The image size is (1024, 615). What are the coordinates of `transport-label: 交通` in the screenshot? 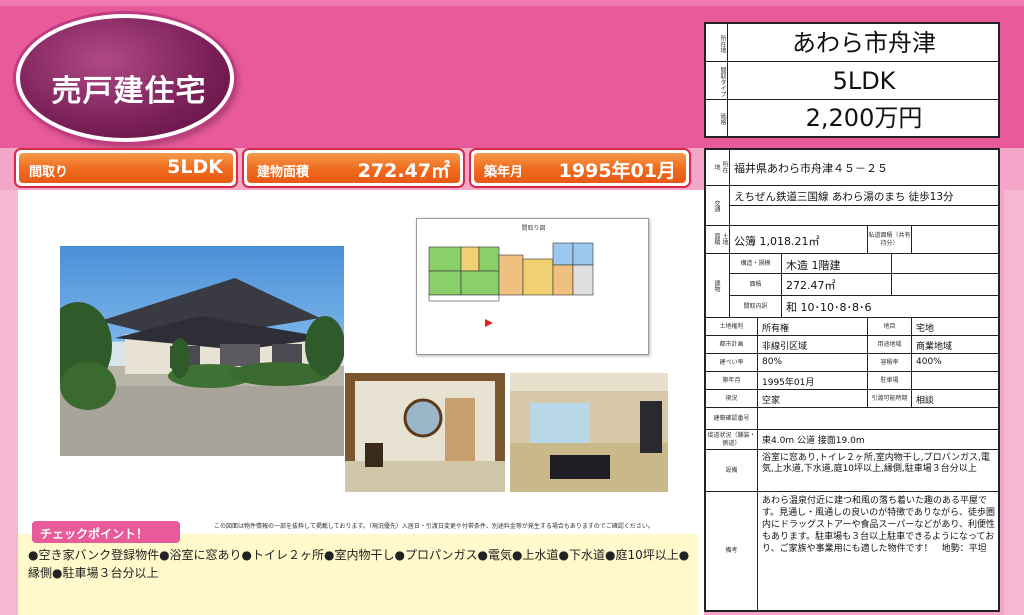 It's located at (716, 205).